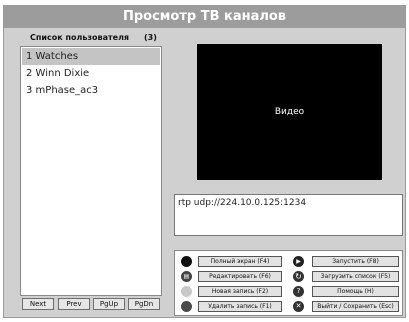 This screenshot has width=409, height=322. I want to click on video-label: Видео, so click(289, 112).